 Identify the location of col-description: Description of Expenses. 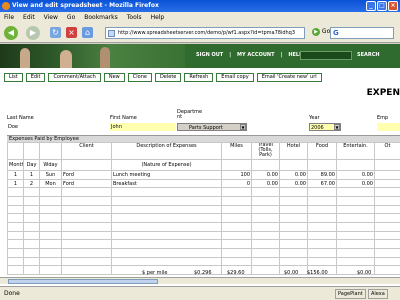
(166, 151).